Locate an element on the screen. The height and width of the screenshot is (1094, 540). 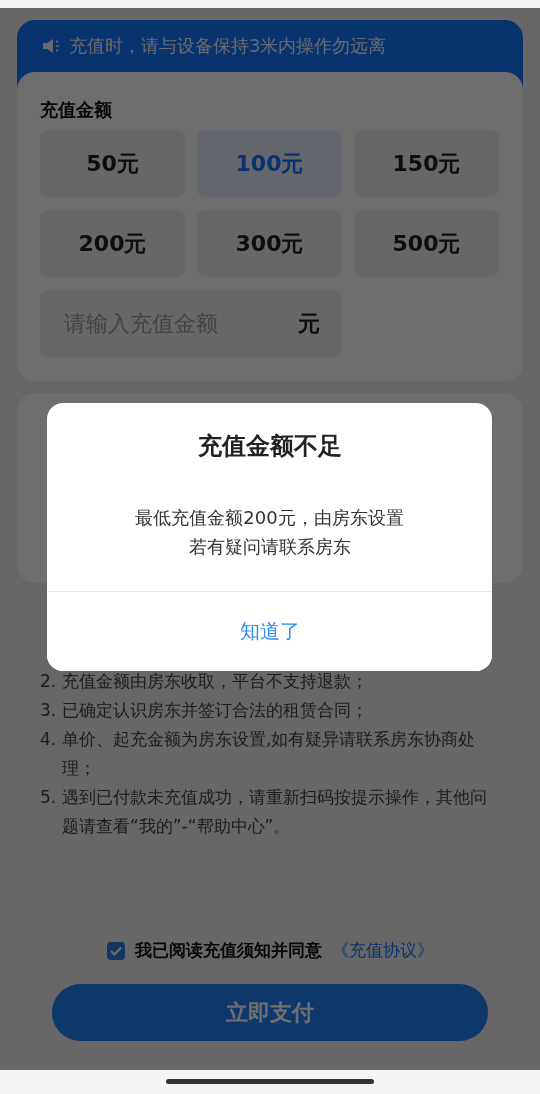
note-item: 2. 充值金额由房东收取，平台不支持退款； is located at coordinates (204, 681).